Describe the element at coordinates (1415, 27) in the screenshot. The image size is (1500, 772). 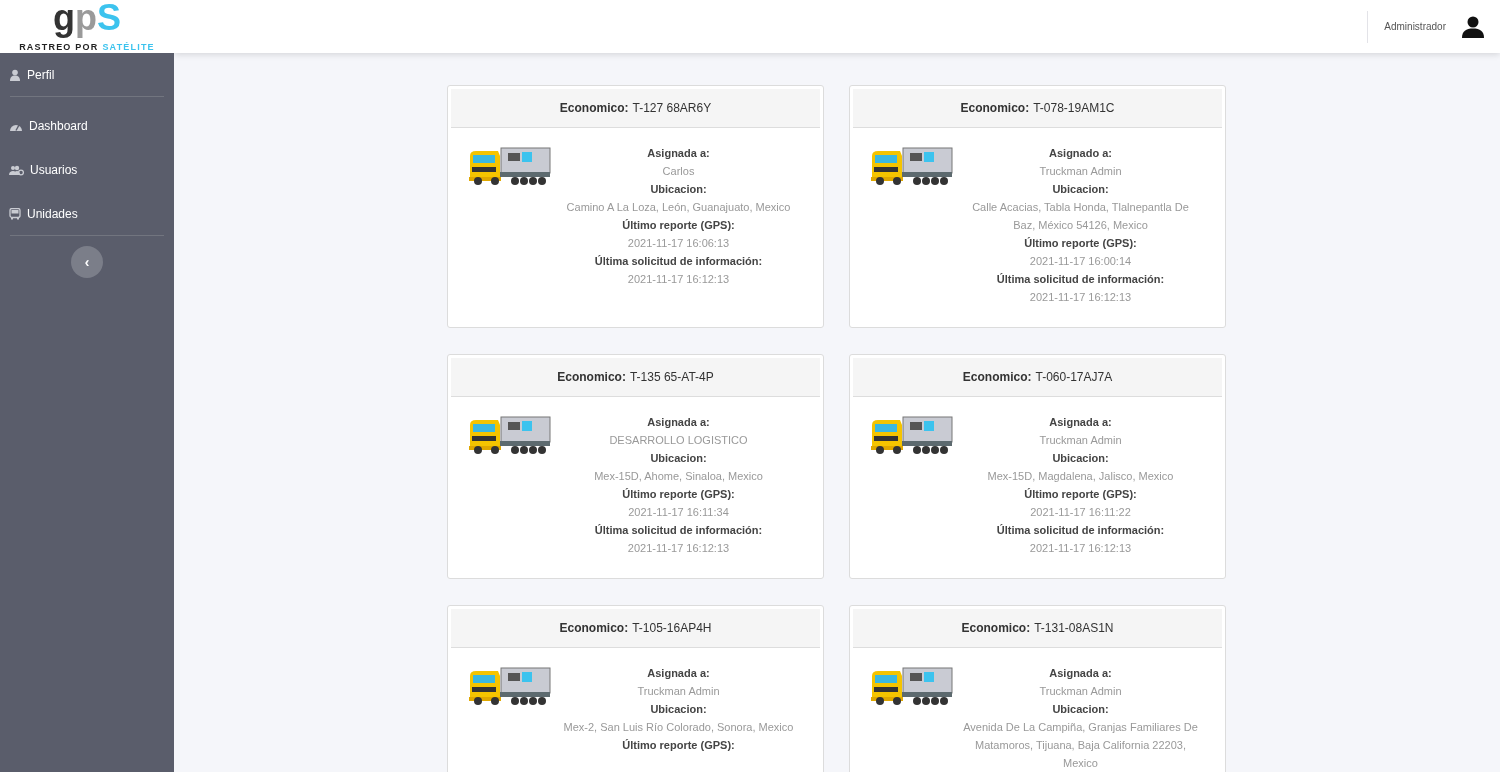
I see `user-name: Administrador` at that location.